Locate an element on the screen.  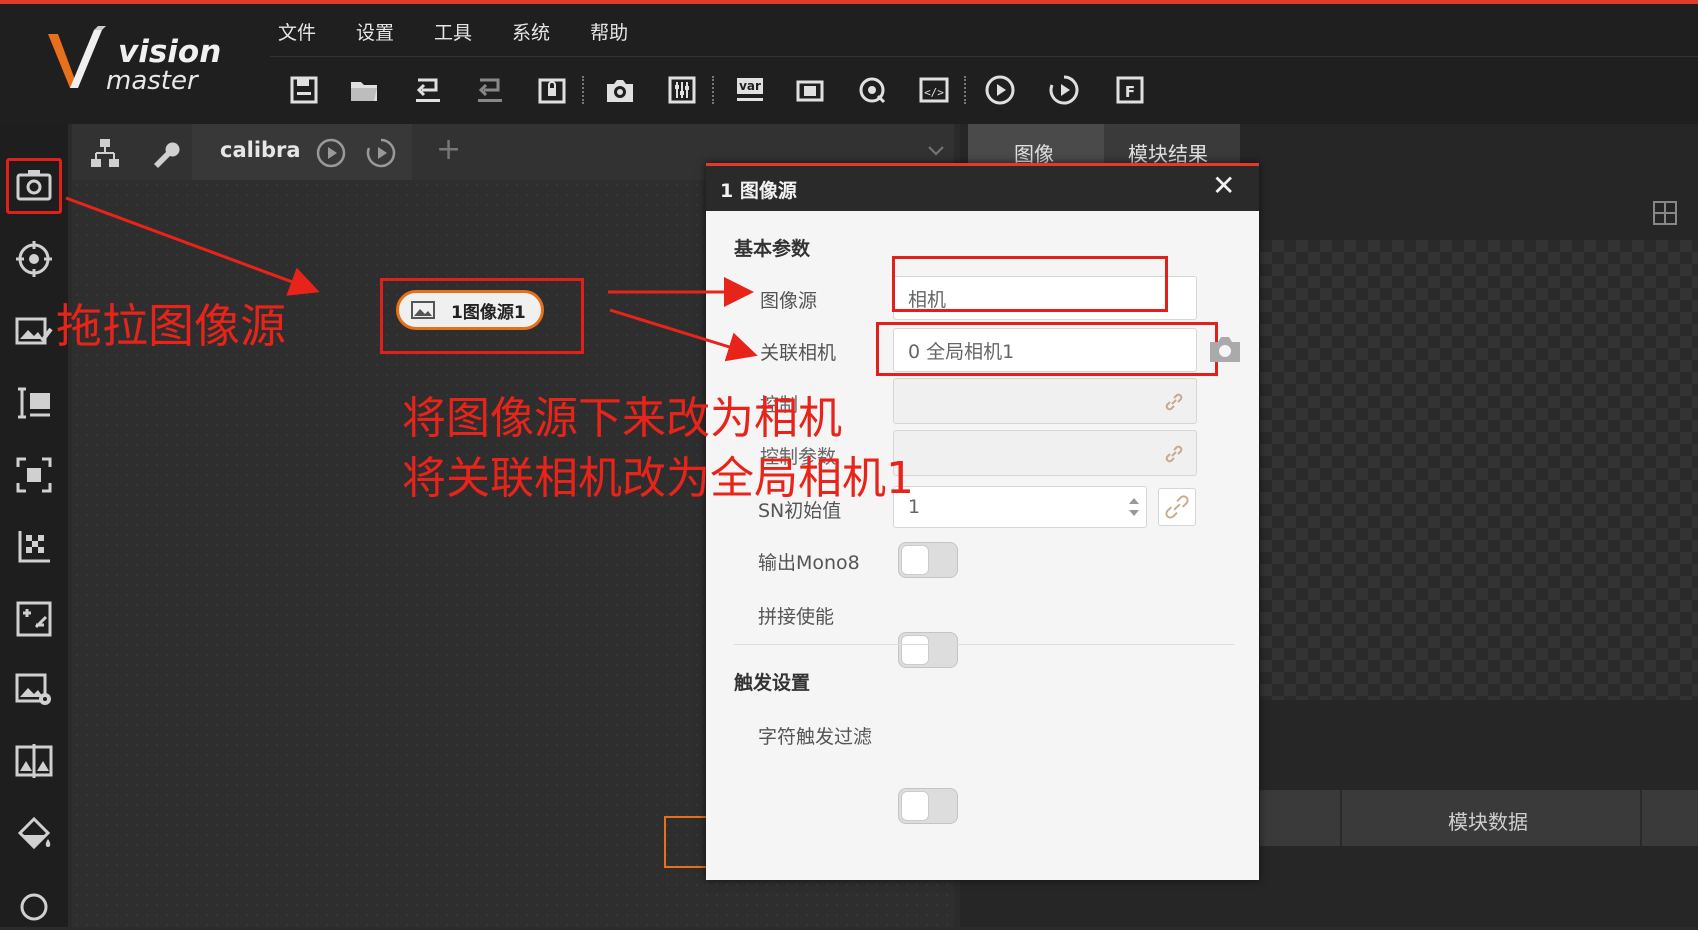
chevron-down-icon is located at coordinates (936, 150).